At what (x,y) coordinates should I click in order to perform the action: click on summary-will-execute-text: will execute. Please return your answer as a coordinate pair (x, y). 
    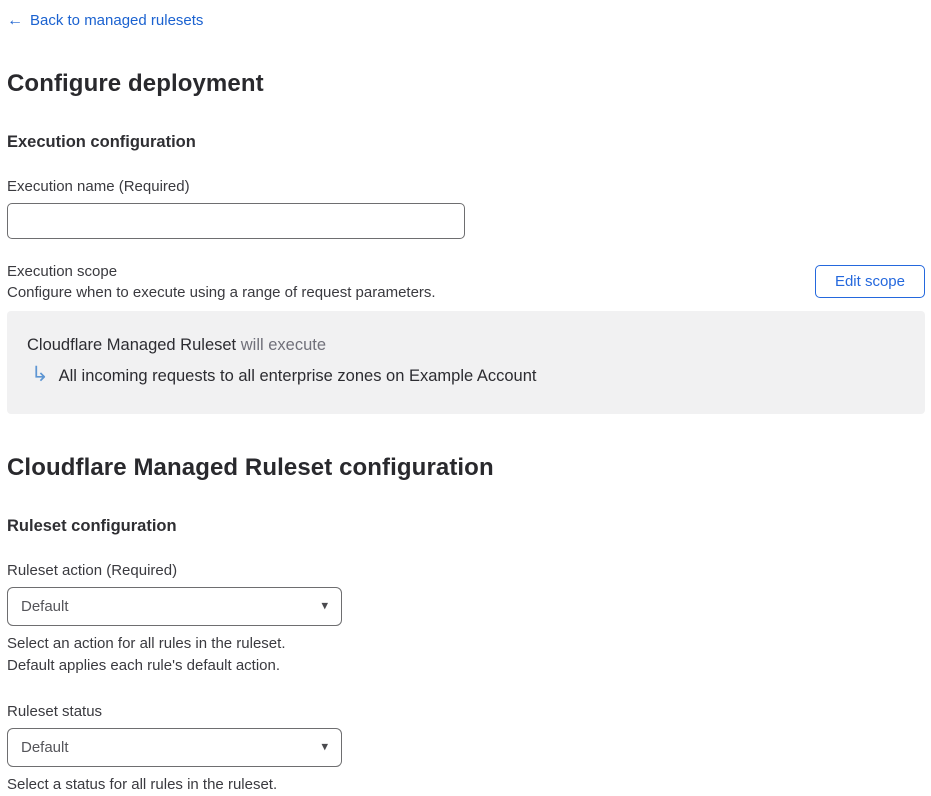
    Looking at the image, I should click on (283, 344).